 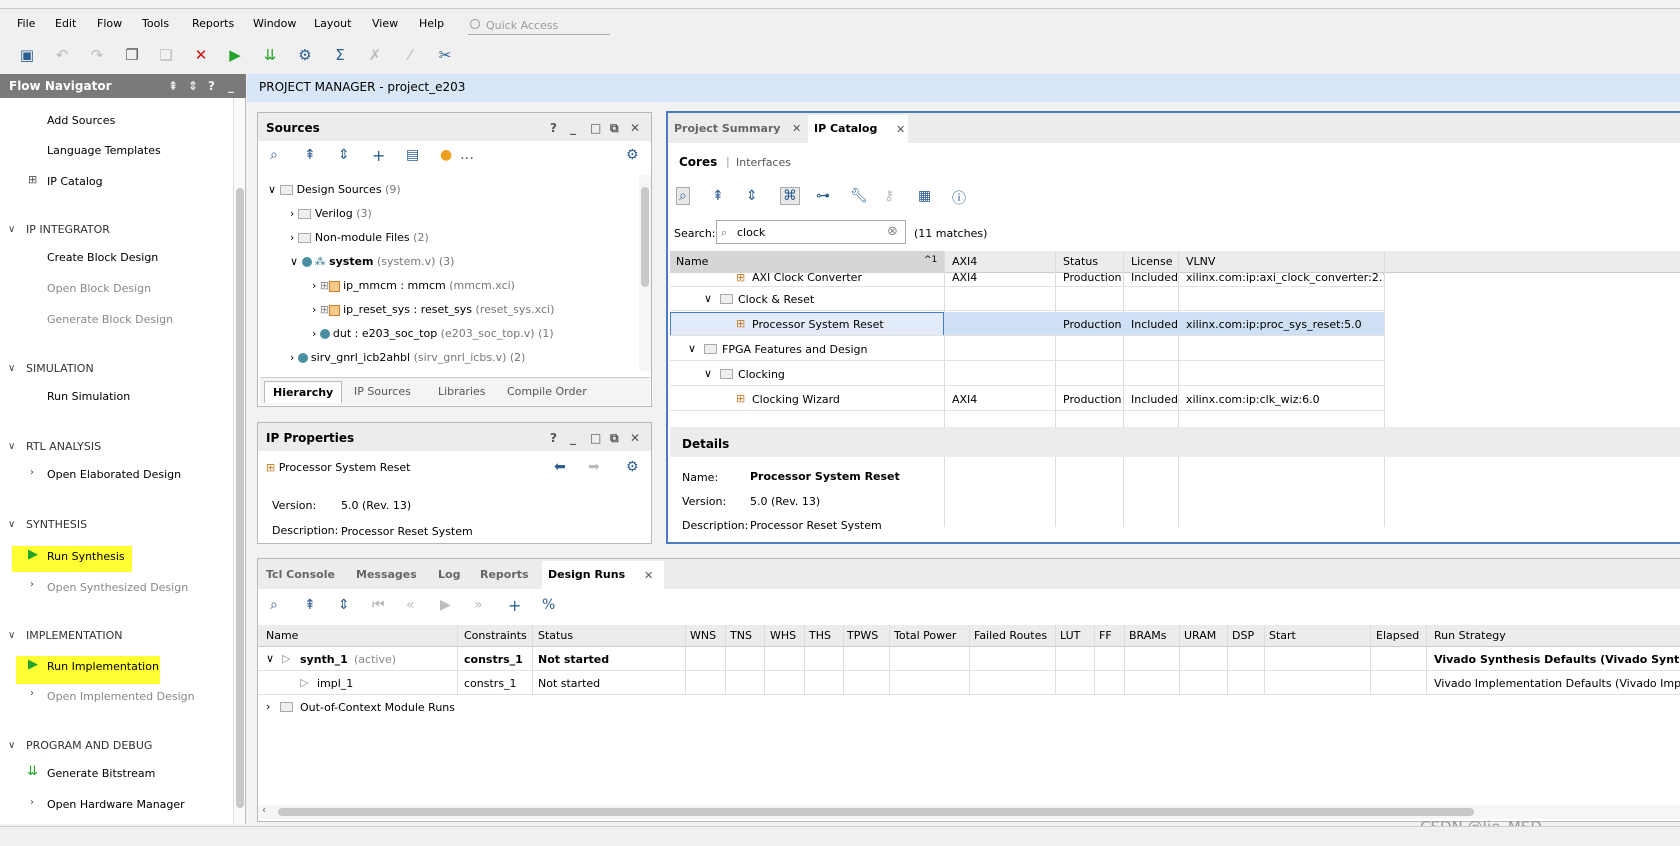 I want to click on expand-all-icon: ⇕, so click(x=344, y=155).